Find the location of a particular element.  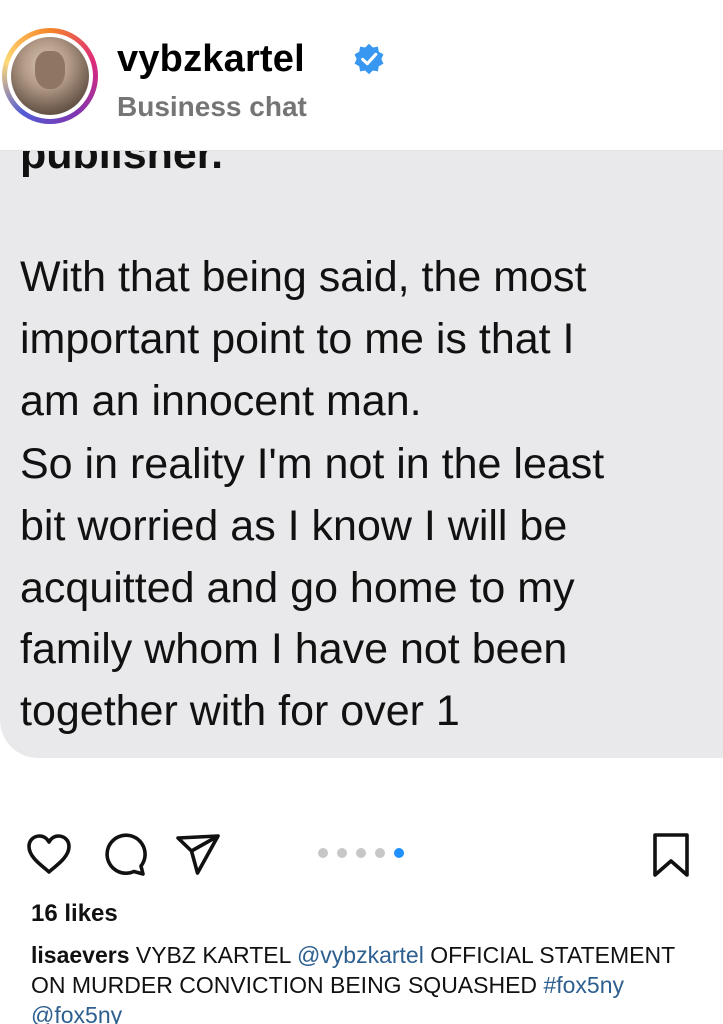

message-line: With that being said, the most is located at coordinates (303, 277).